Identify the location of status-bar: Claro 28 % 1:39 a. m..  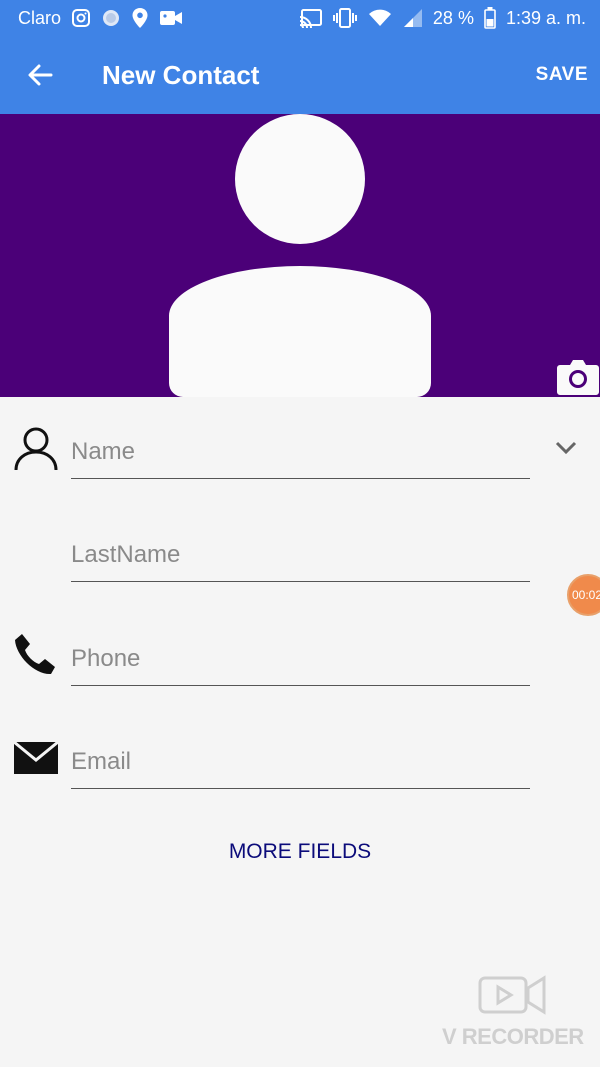
(300, 18).